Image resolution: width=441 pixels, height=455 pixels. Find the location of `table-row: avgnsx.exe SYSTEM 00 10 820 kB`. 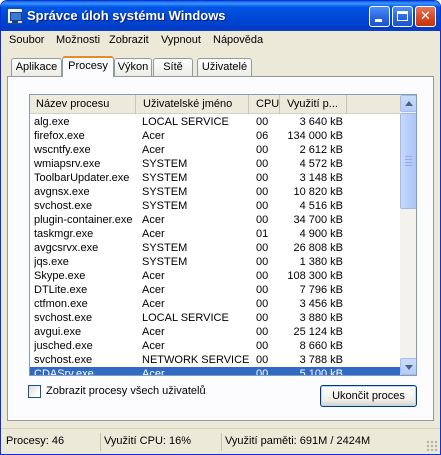

table-row: avgnsx.exe SYSTEM 00 10 820 kB is located at coordinates (215, 192).